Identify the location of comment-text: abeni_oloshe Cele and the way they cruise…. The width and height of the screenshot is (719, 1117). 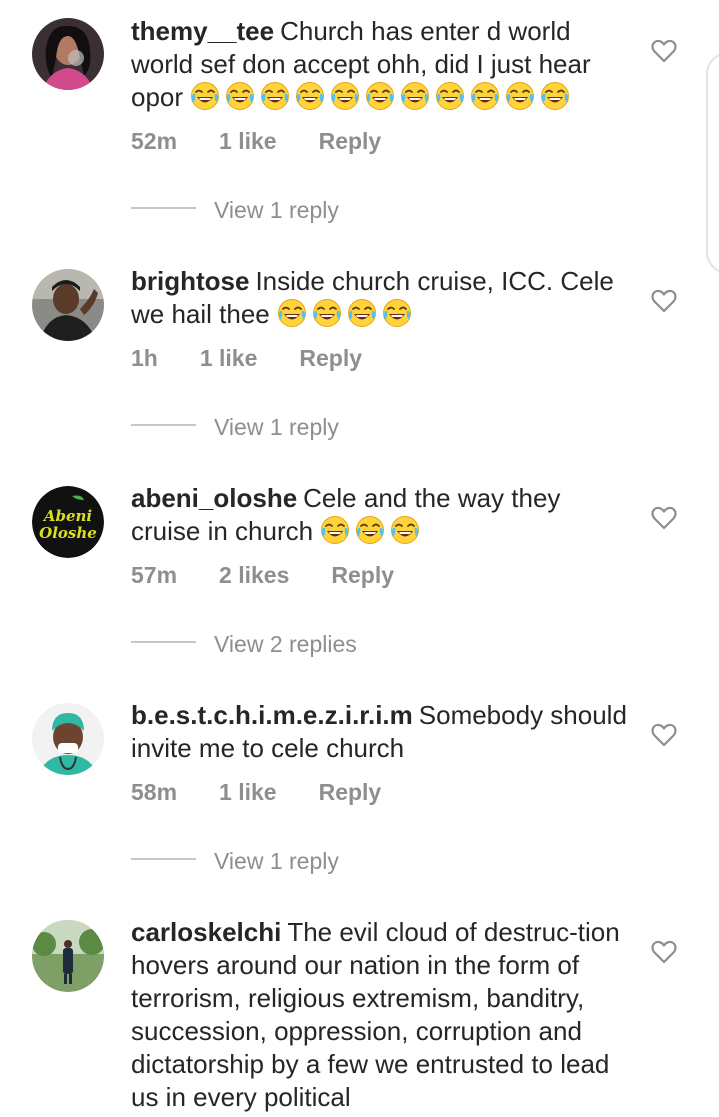
(383, 515).